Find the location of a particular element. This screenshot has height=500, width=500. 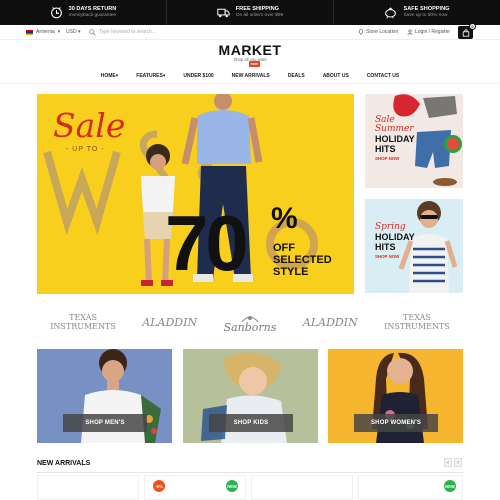

cart-count-badge: 0 is located at coordinates (472, 26).